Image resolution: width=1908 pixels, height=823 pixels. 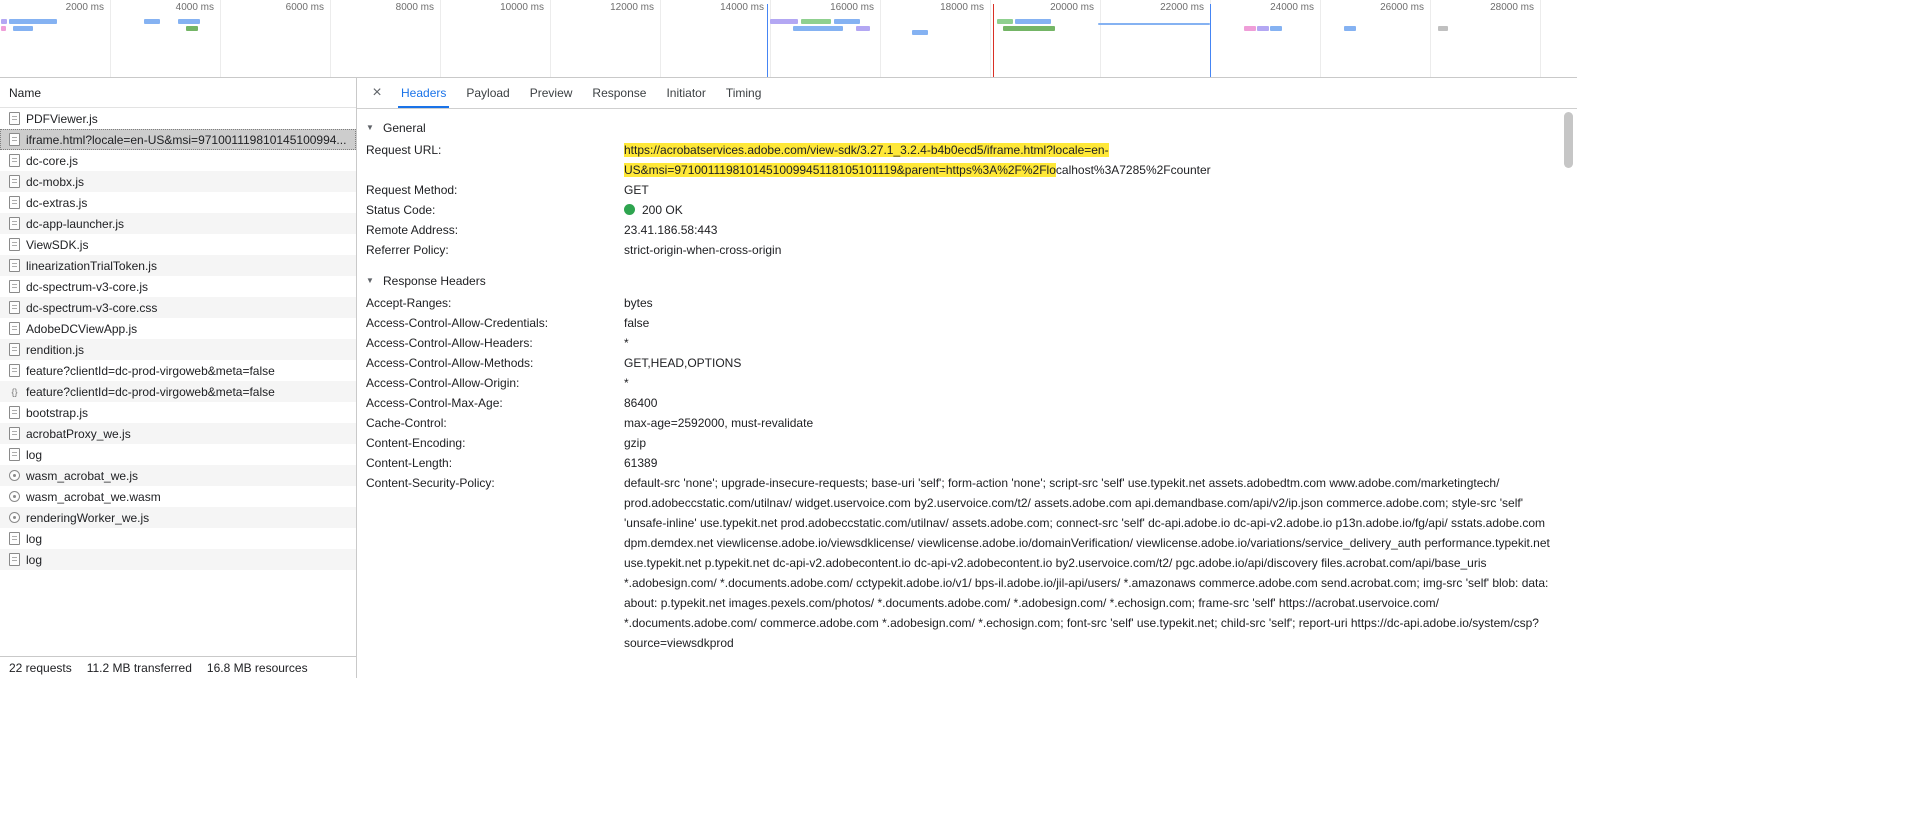 I want to click on request-row: rendition.js, so click(x=178, y=349).